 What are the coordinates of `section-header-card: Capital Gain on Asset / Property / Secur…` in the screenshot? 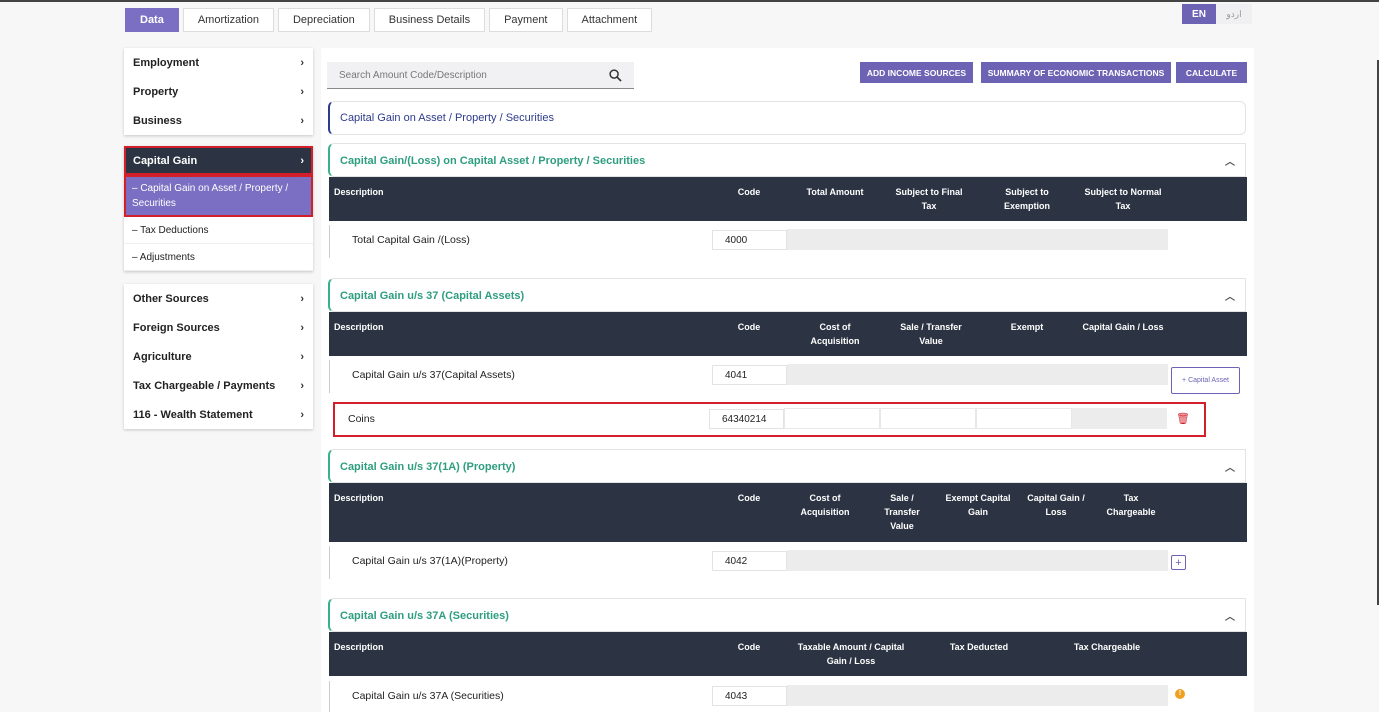 It's located at (787, 118).